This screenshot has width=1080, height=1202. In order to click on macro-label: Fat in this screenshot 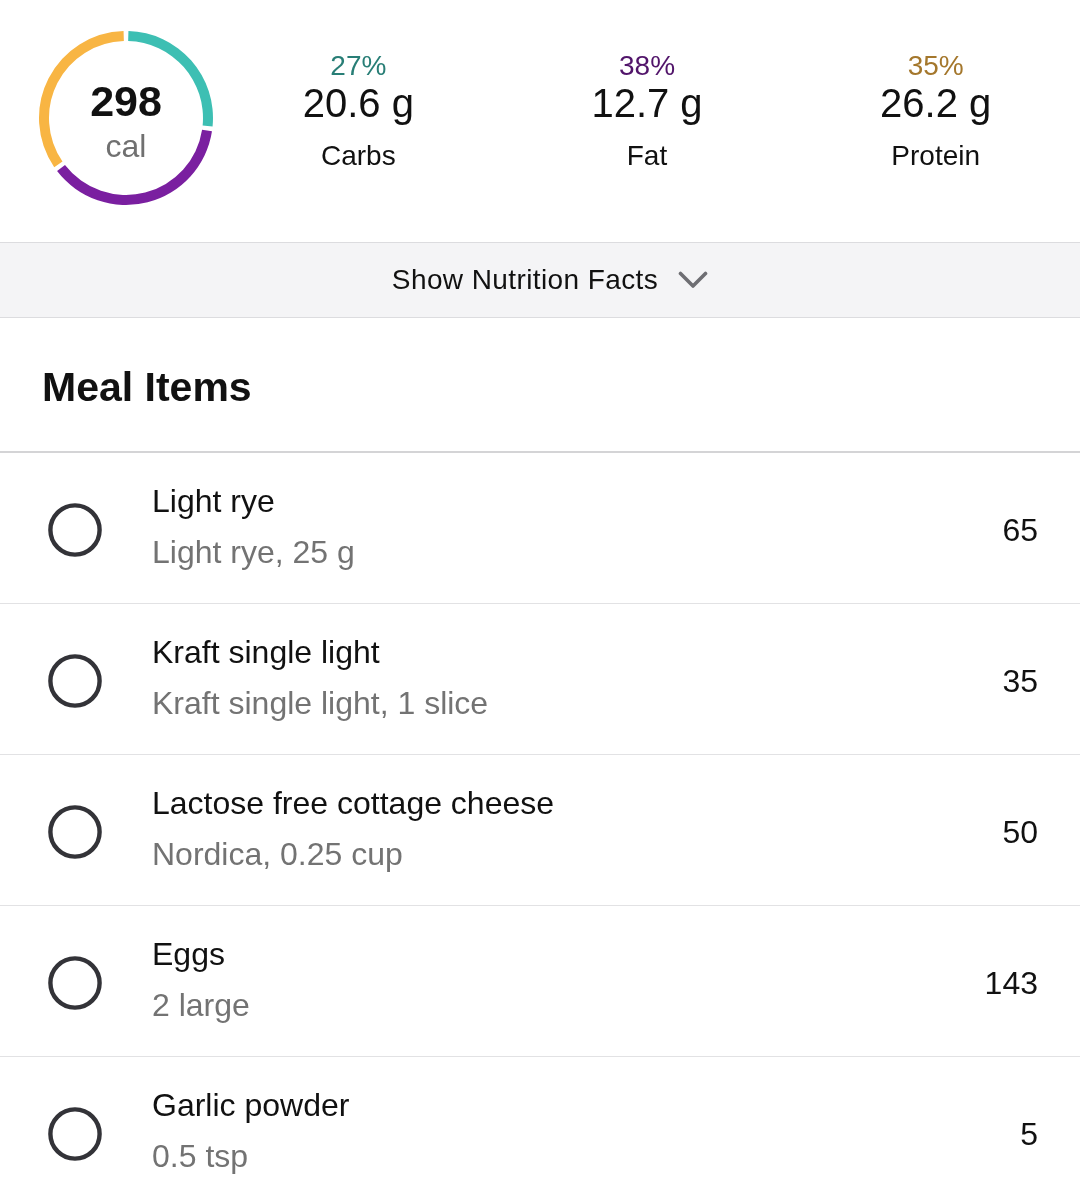, I will do `click(647, 156)`.